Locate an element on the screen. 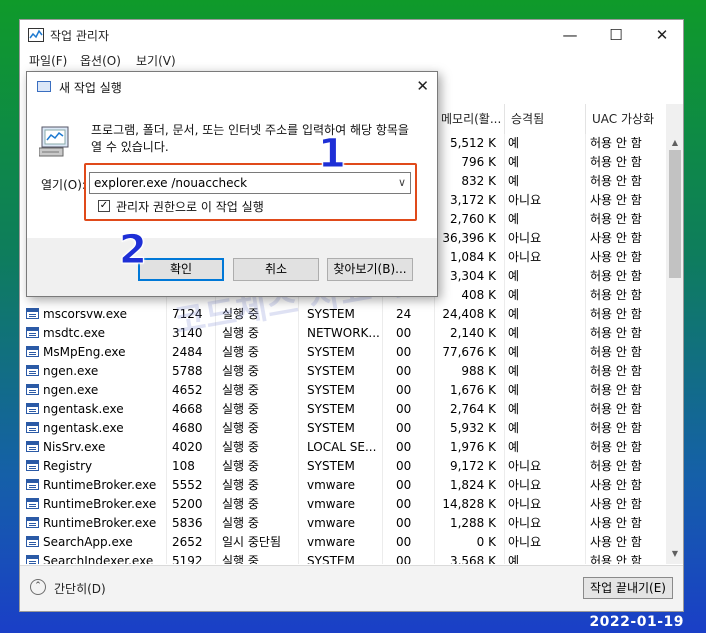 This screenshot has width=706, height=633. column-header-elevated: 승격됨 is located at coordinates (544, 119).